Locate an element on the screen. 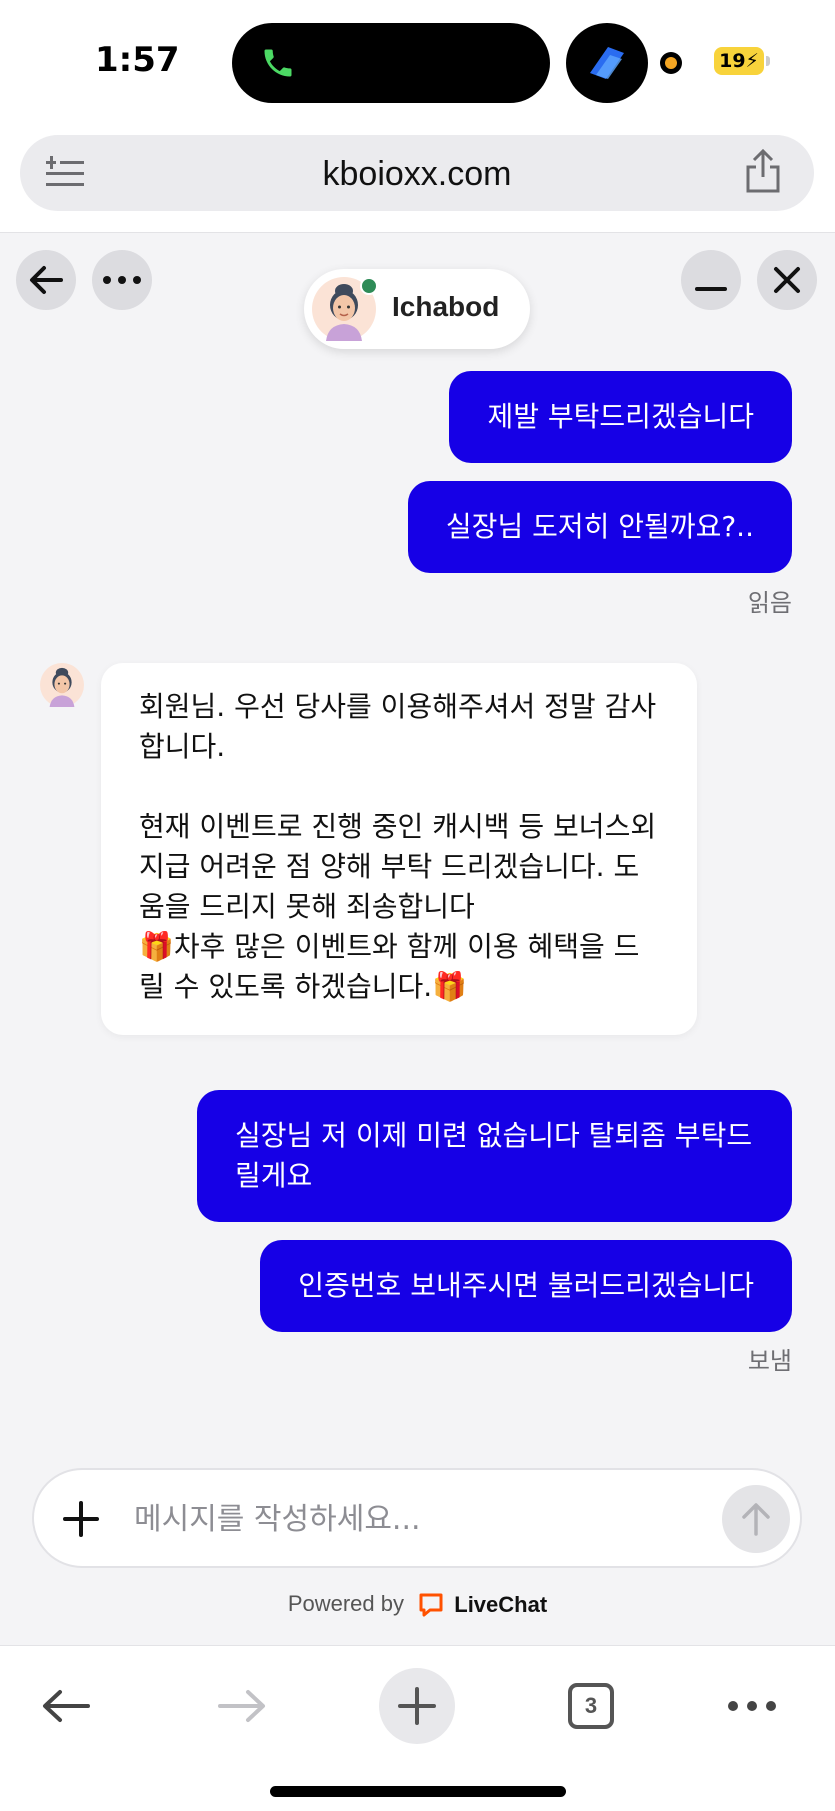 Image resolution: width=835 pixels, height=1811 pixels. message-composer is located at coordinates (417, 1518).